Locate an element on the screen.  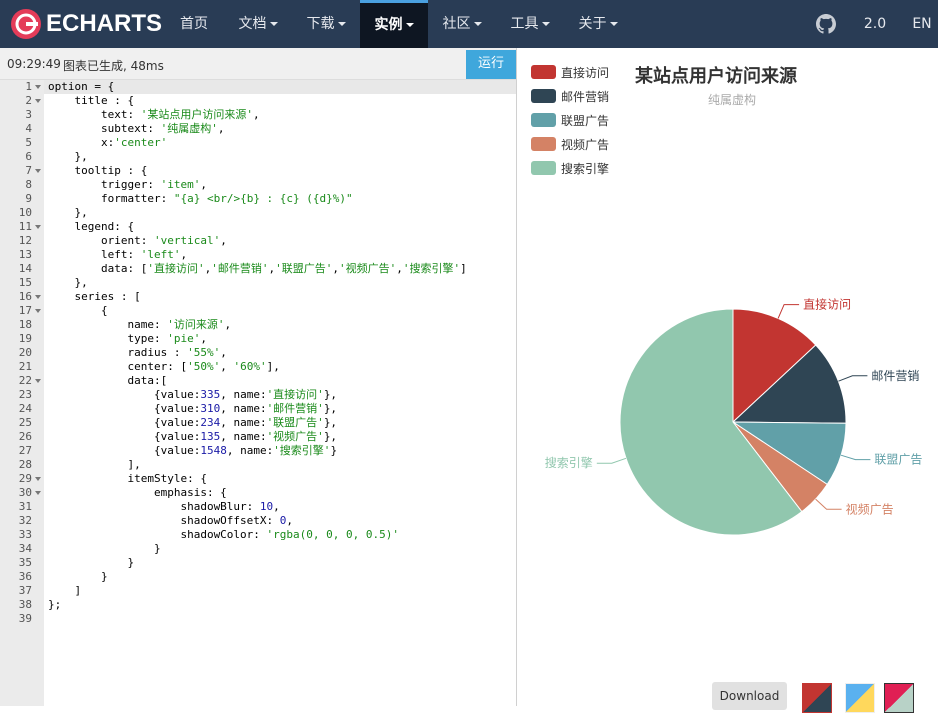
code-line: {value:335, name:'直接访问'}, is located at coordinates (193, 394).